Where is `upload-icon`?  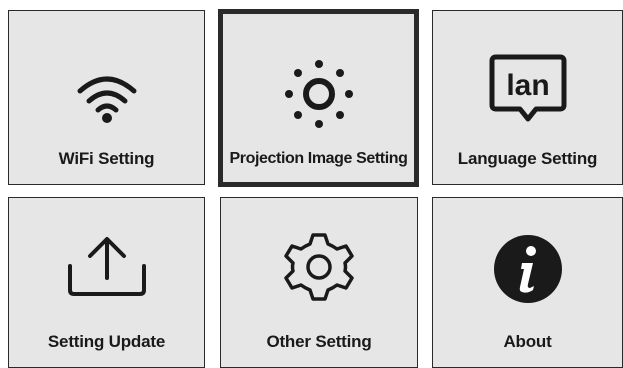
upload-icon is located at coordinates (106, 266).